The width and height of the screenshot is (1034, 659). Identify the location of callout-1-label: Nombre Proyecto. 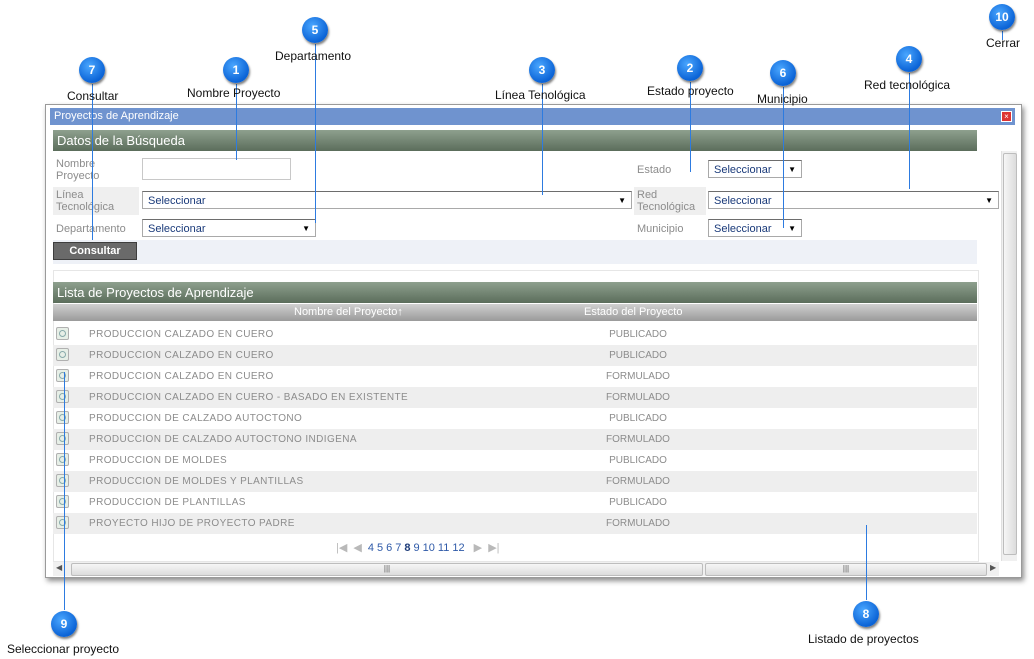
(234, 93).